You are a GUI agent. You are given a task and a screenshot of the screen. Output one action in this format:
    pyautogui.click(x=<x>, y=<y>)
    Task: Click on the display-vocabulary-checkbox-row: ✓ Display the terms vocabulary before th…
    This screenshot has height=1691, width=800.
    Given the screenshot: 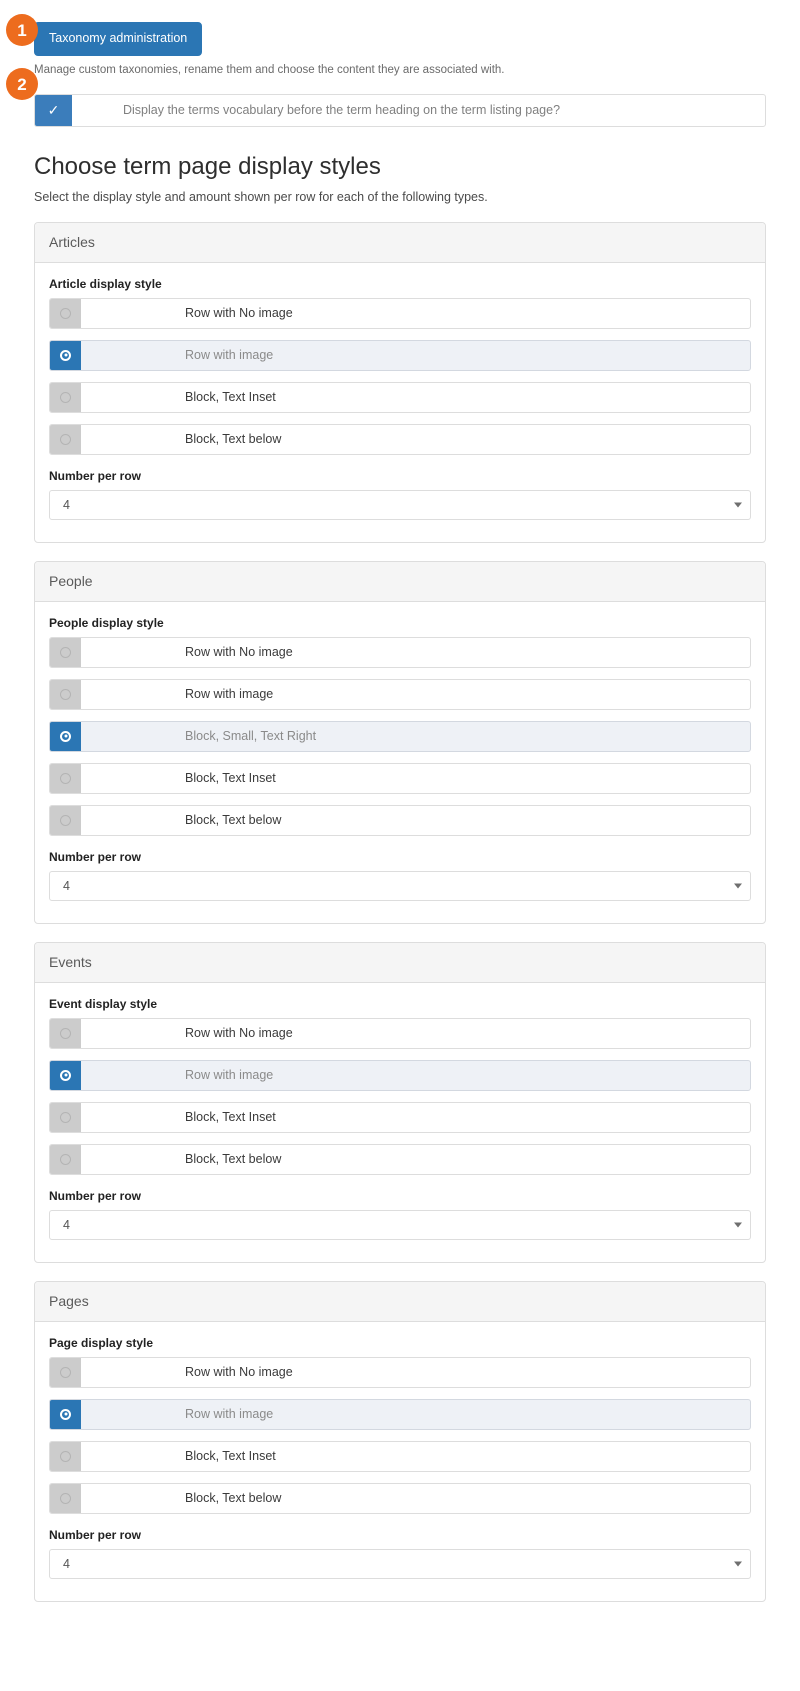 What is the action you would take?
    pyautogui.click(x=400, y=110)
    